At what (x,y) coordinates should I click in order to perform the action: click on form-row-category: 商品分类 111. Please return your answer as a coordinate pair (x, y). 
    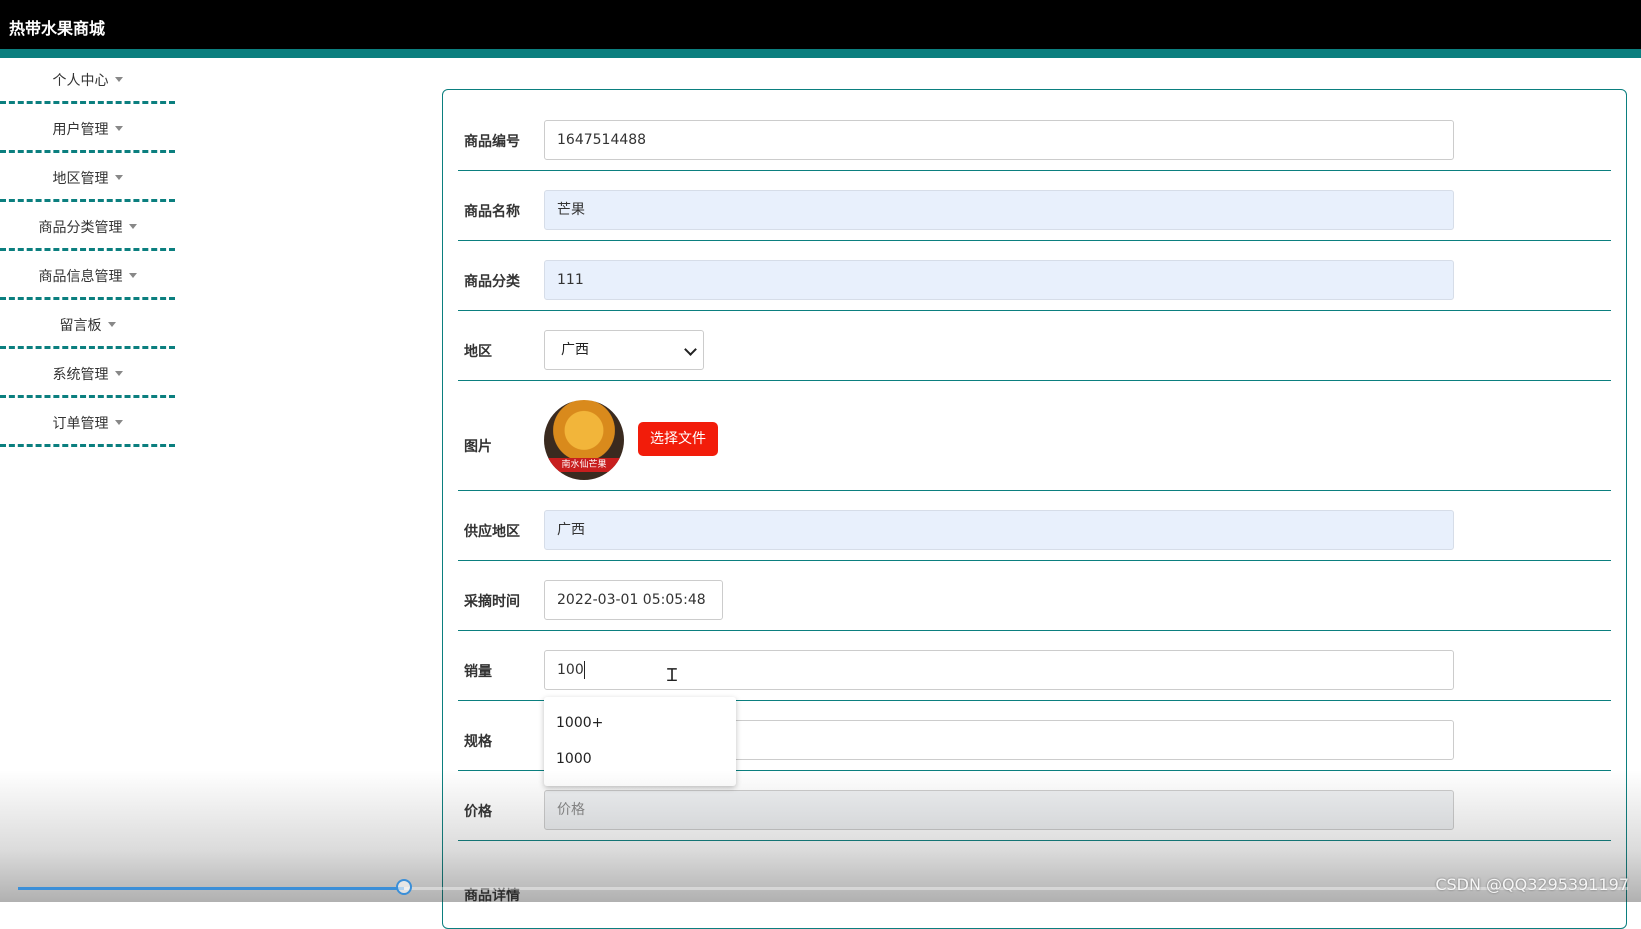
    Looking at the image, I should click on (1034, 275).